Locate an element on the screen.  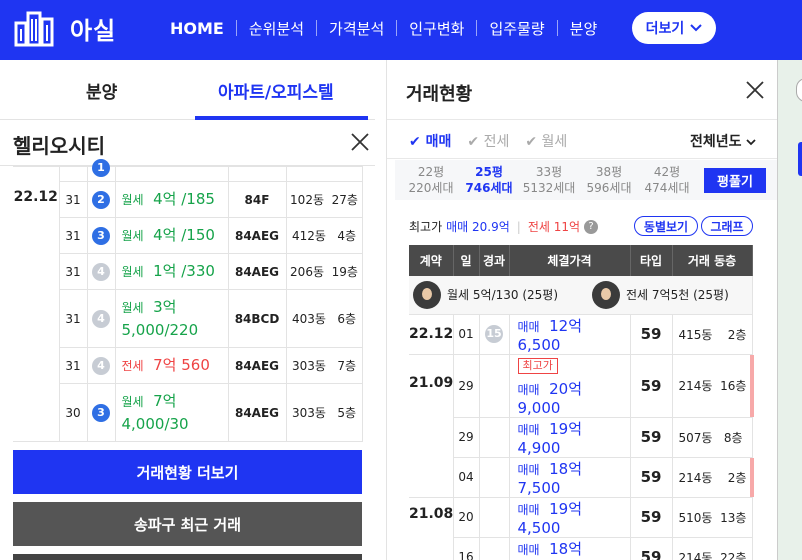
nav-presale: 분양 is located at coordinates (584, 28).